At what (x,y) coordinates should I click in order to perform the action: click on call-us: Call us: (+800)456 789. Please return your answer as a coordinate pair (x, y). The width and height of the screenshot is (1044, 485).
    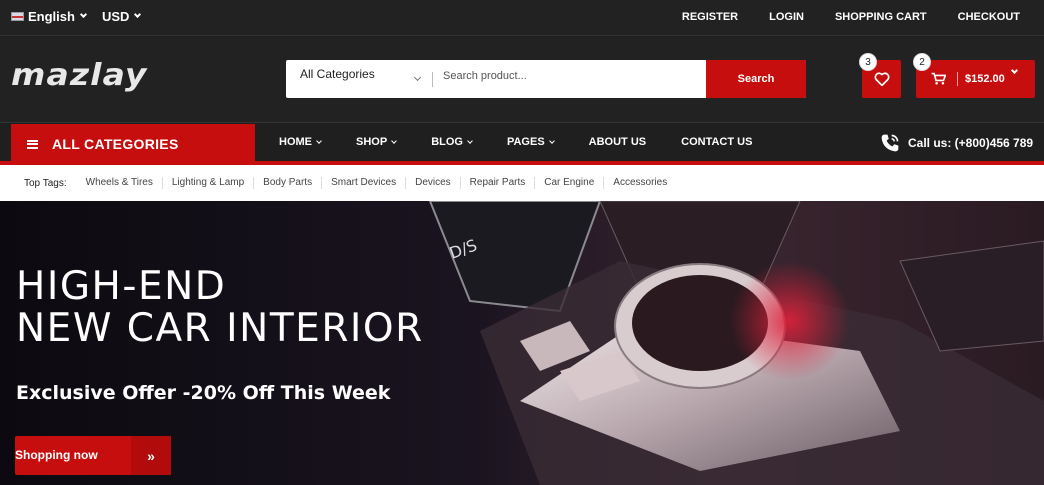
    Looking at the image, I should click on (956, 143).